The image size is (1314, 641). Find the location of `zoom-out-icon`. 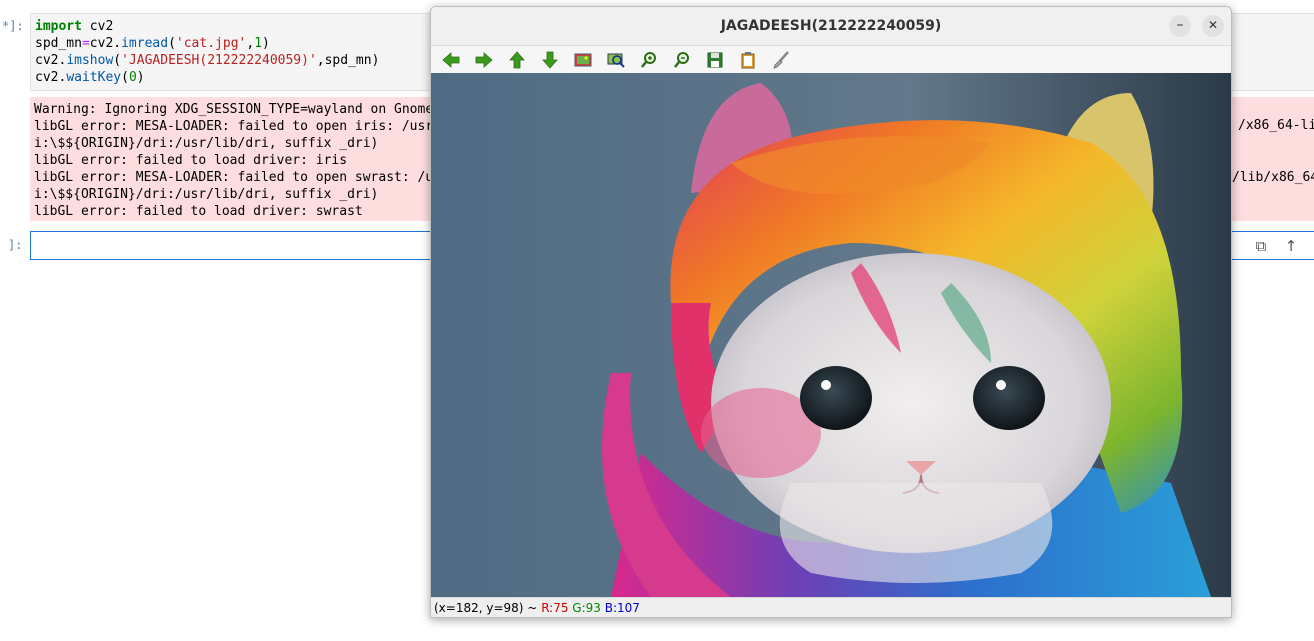

zoom-out-icon is located at coordinates (682, 60).